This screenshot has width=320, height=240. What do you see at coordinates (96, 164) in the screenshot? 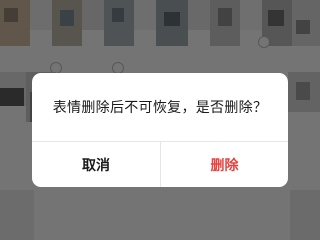
I see `cancel-button: 取消` at bounding box center [96, 164].